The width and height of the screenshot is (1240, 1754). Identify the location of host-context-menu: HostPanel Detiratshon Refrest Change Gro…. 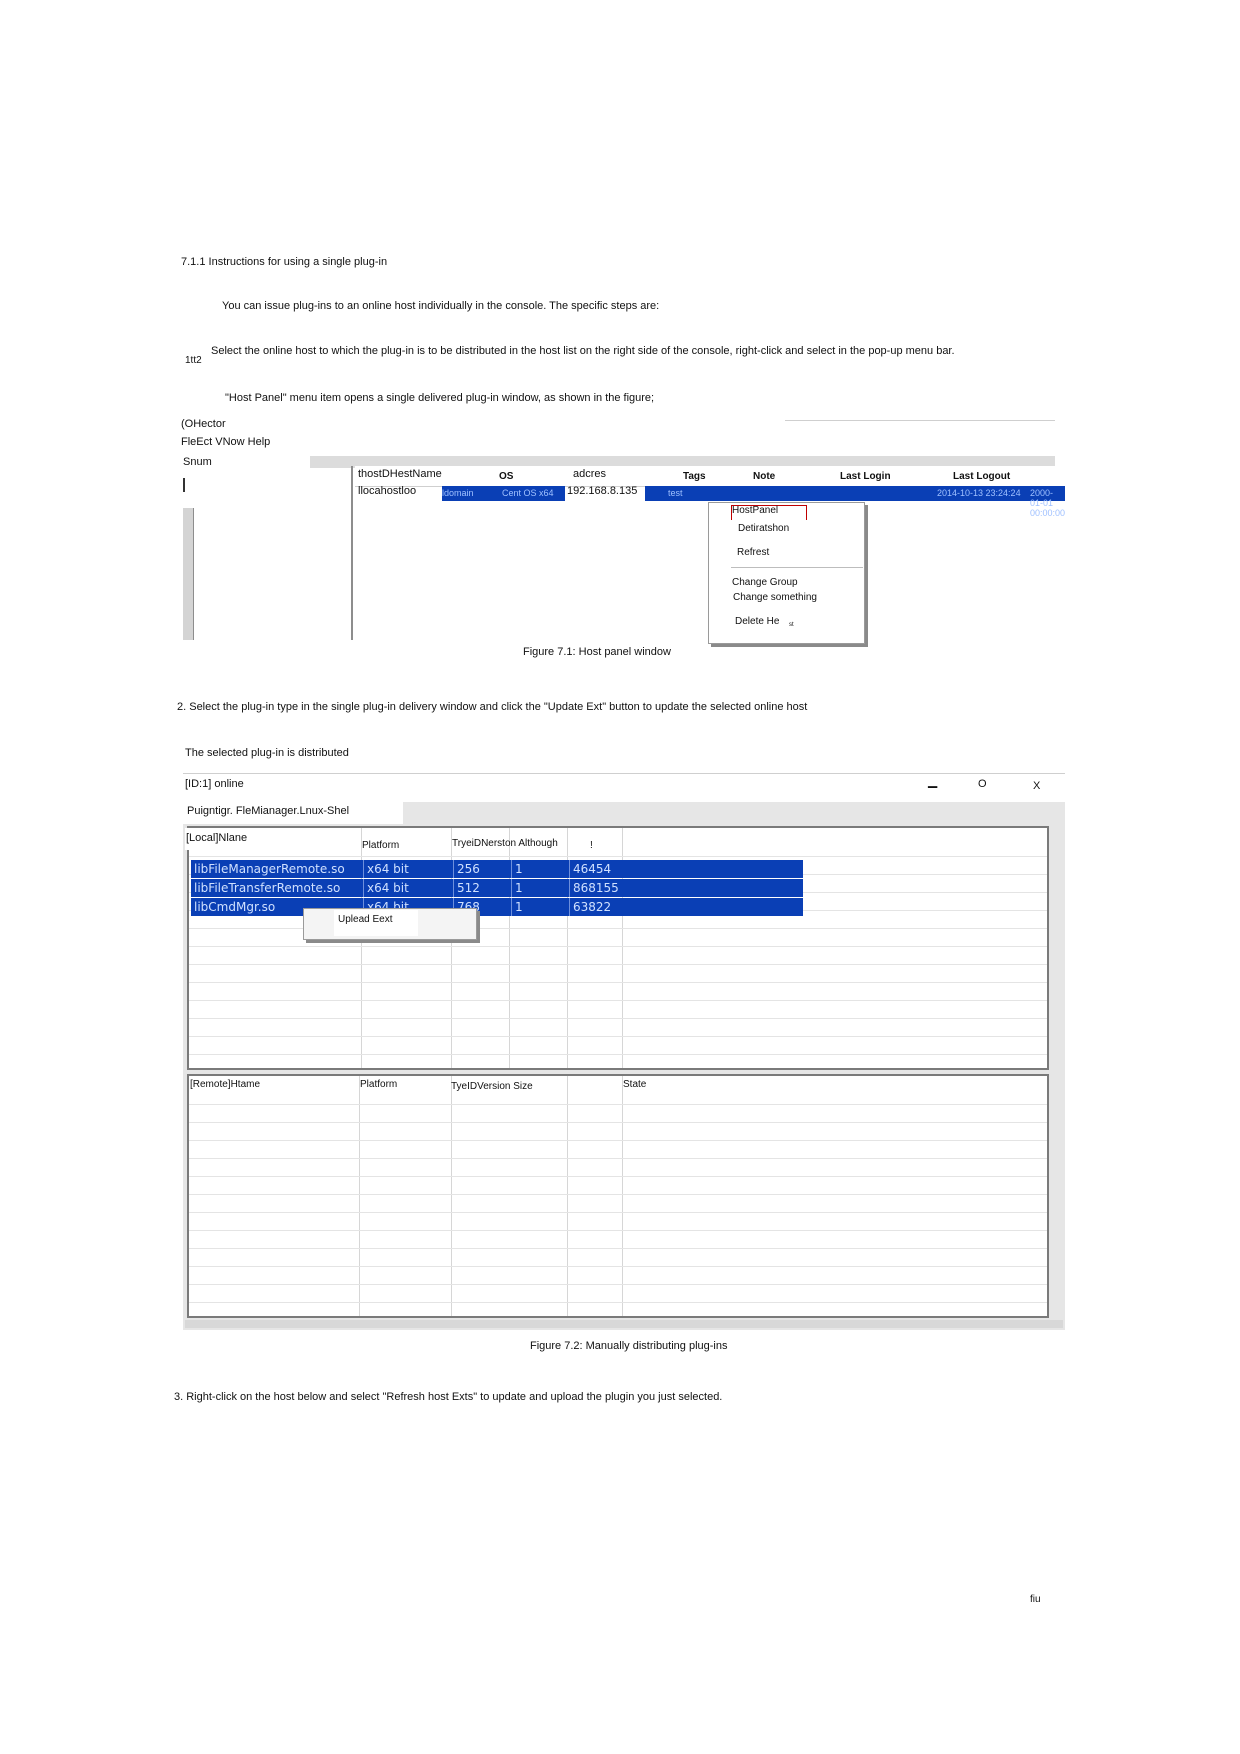
(786, 573).